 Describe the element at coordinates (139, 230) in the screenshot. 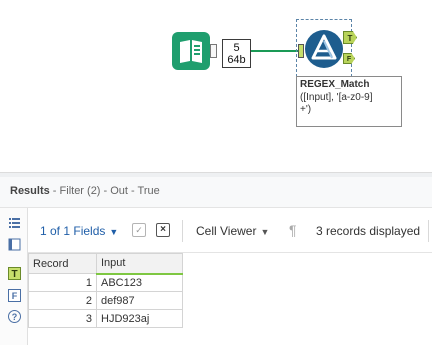

I see `select-all-checkbox-button: ✓` at that location.